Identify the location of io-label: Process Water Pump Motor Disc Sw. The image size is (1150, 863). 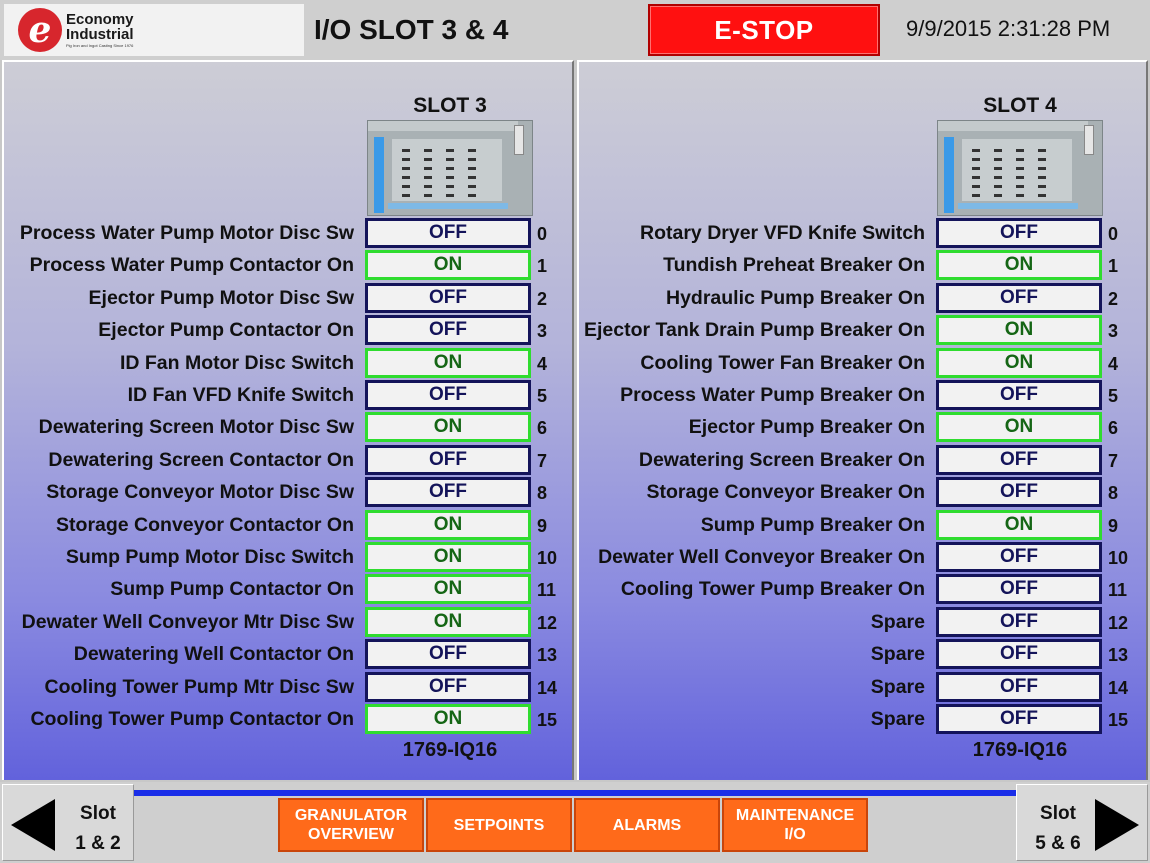
(186, 233).